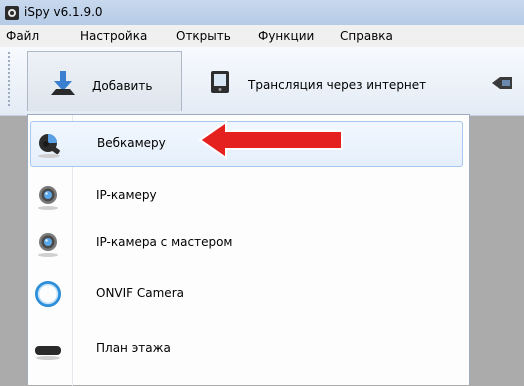  What do you see at coordinates (48, 294) in the screenshot?
I see `onvif-camera-icon` at bounding box center [48, 294].